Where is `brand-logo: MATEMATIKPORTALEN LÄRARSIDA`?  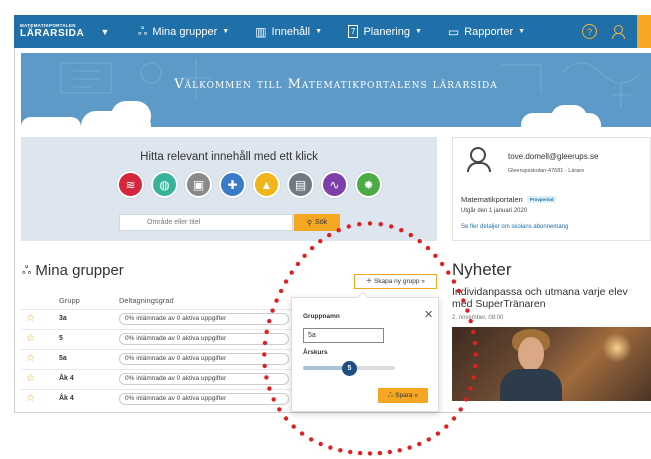 brand-logo: MATEMATIKPORTALEN LÄRARSIDA is located at coordinates (54, 31).